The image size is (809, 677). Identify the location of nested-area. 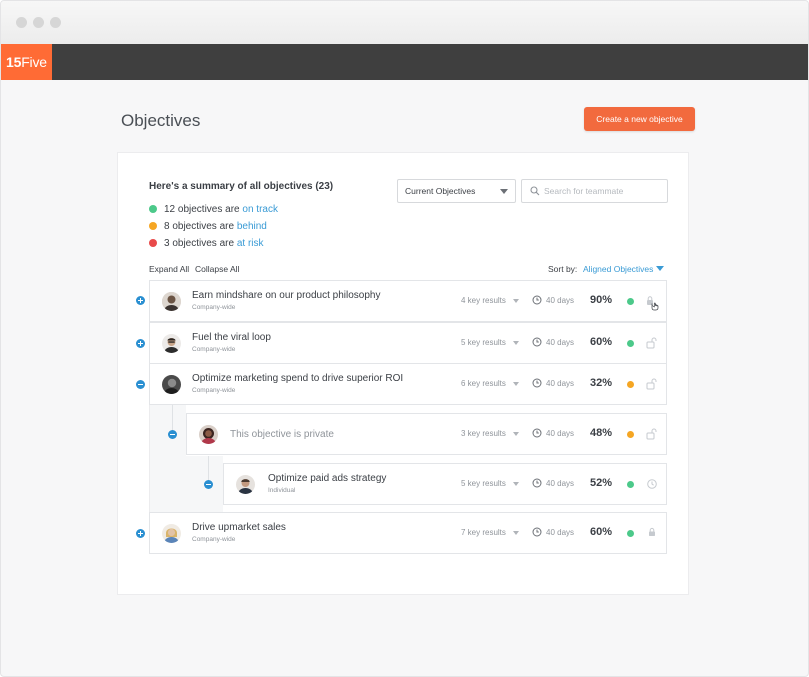
(167, 458).